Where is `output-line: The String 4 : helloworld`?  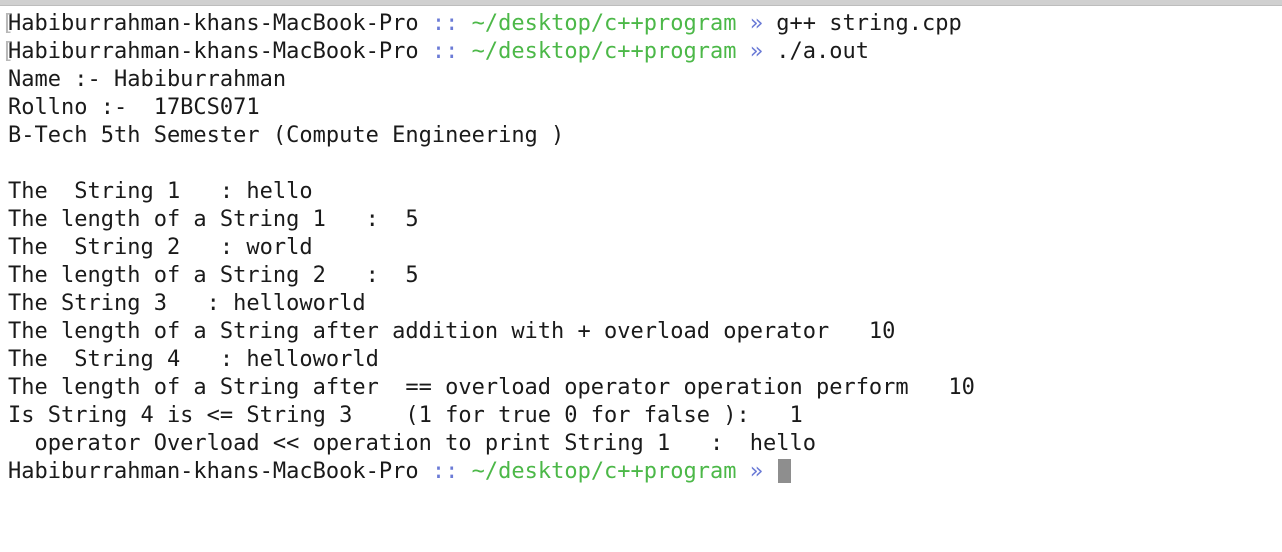
output-line: The String 4 : helloworld is located at coordinates (643, 360).